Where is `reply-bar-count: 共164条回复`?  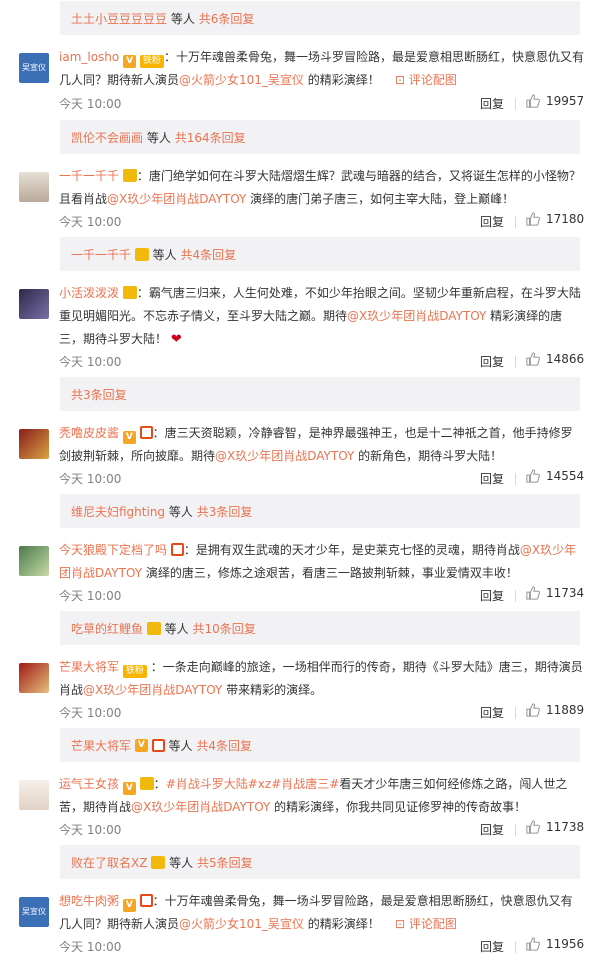 reply-bar-count: 共164条回复 is located at coordinates (210, 137).